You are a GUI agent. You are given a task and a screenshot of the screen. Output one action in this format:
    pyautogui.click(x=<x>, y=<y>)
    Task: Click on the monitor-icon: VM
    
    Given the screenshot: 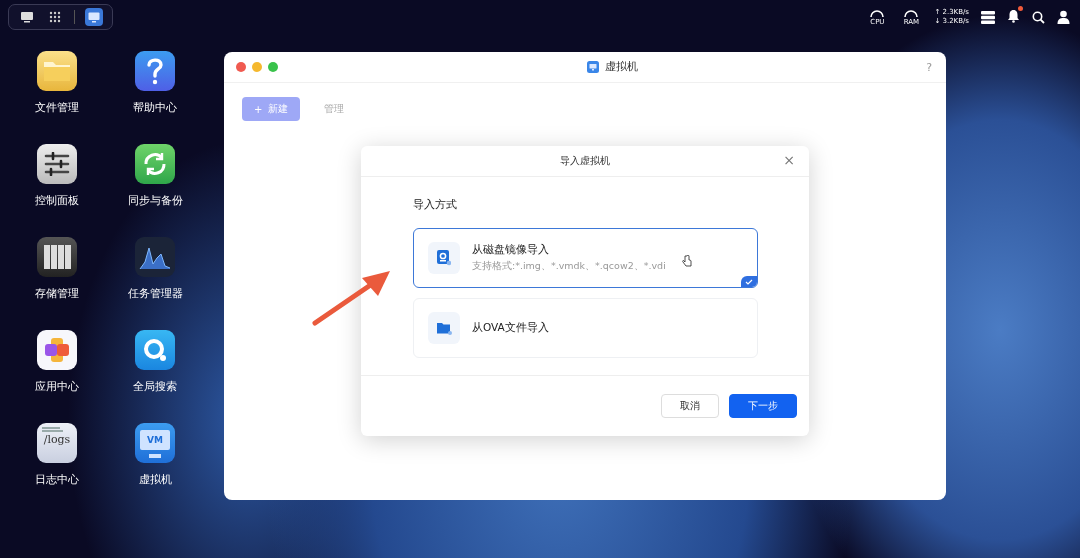 What is the action you would take?
    pyautogui.click(x=155, y=443)
    